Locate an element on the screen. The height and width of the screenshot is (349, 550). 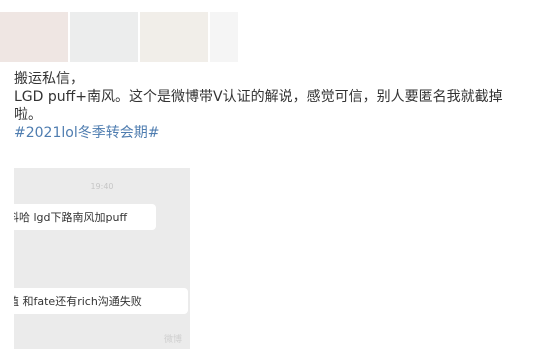
post-line-2: LGD puff+南风。这个是微博带V认证的解说，感觉可信，别人要匿名我就截掉 is located at coordinates (258, 97).